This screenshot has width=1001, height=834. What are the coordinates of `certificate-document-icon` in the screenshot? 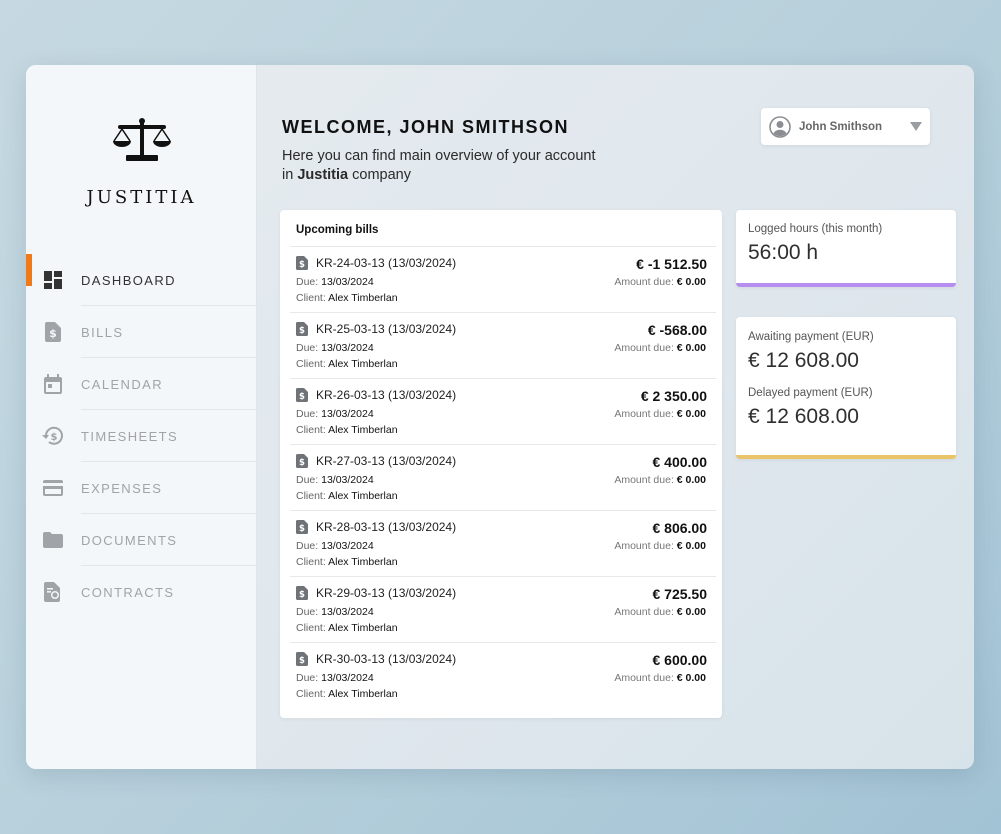 It's located at (53, 592).